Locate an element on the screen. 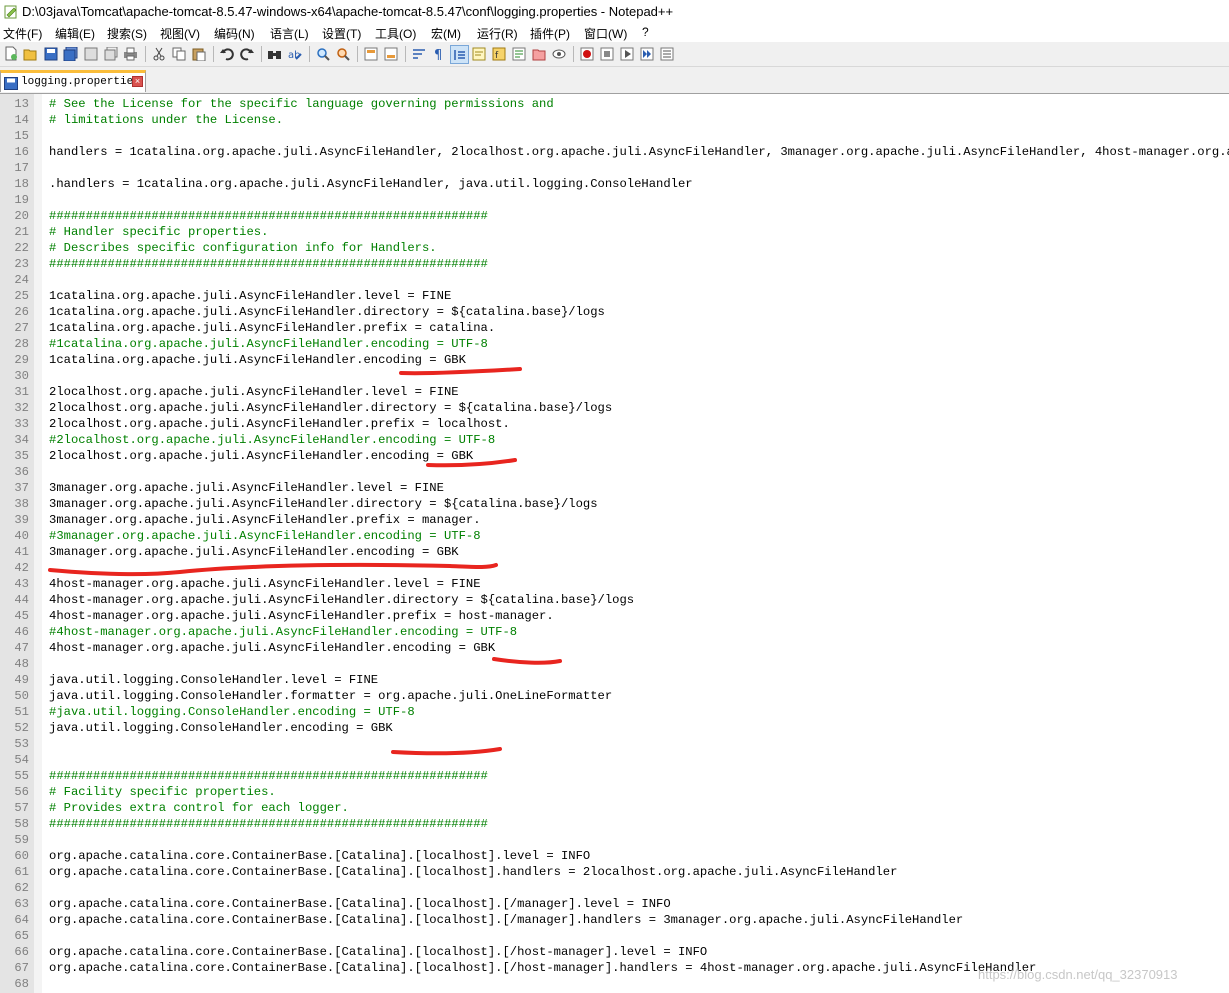 Image resolution: width=1229 pixels, height=993 pixels. folder-workspace-icon is located at coordinates (518, 53).